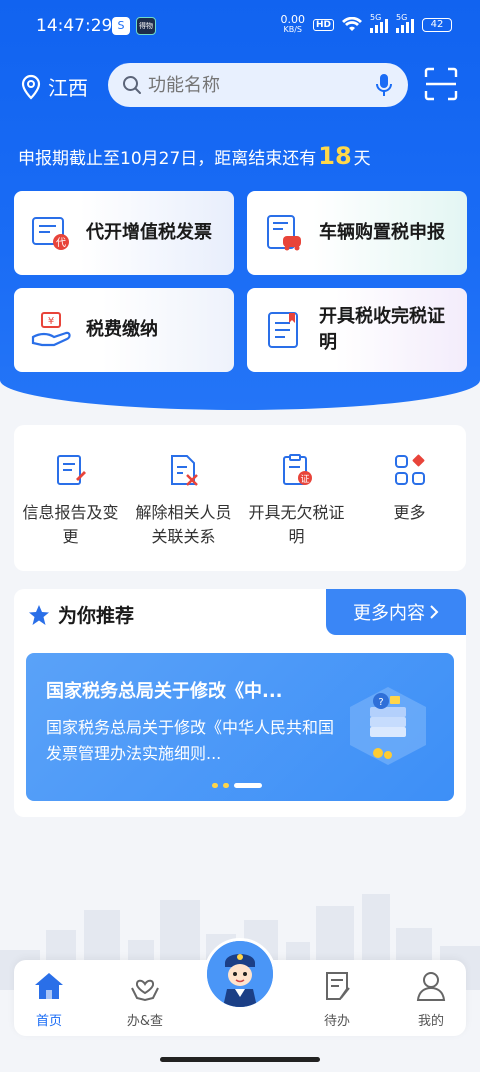 This screenshot has width=480, height=1072. What do you see at coordinates (292, 23) in the screenshot?
I see `network-speed: 0.00 KB/S` at bounding box center [292, 23].